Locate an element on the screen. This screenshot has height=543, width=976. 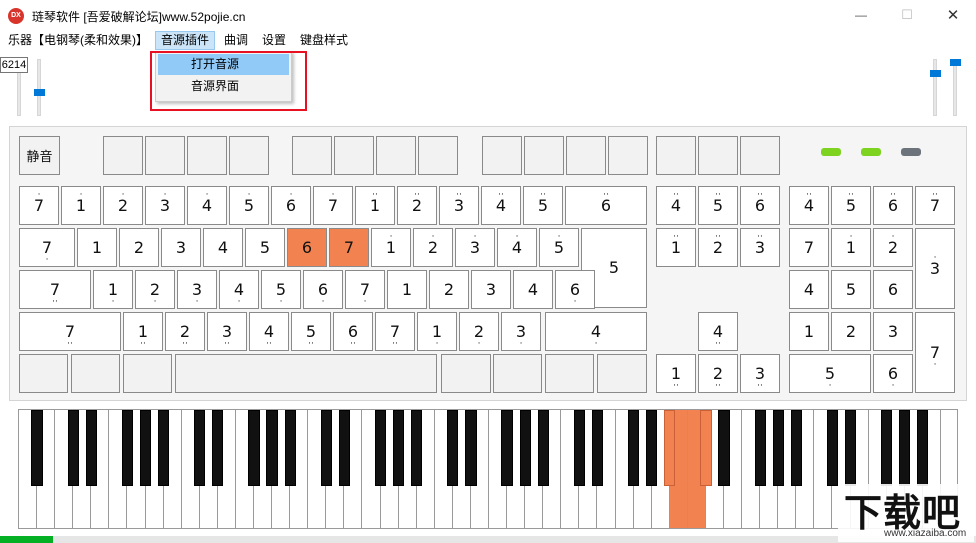
note-key: 7 ·· is located at coordinates (70, 331).